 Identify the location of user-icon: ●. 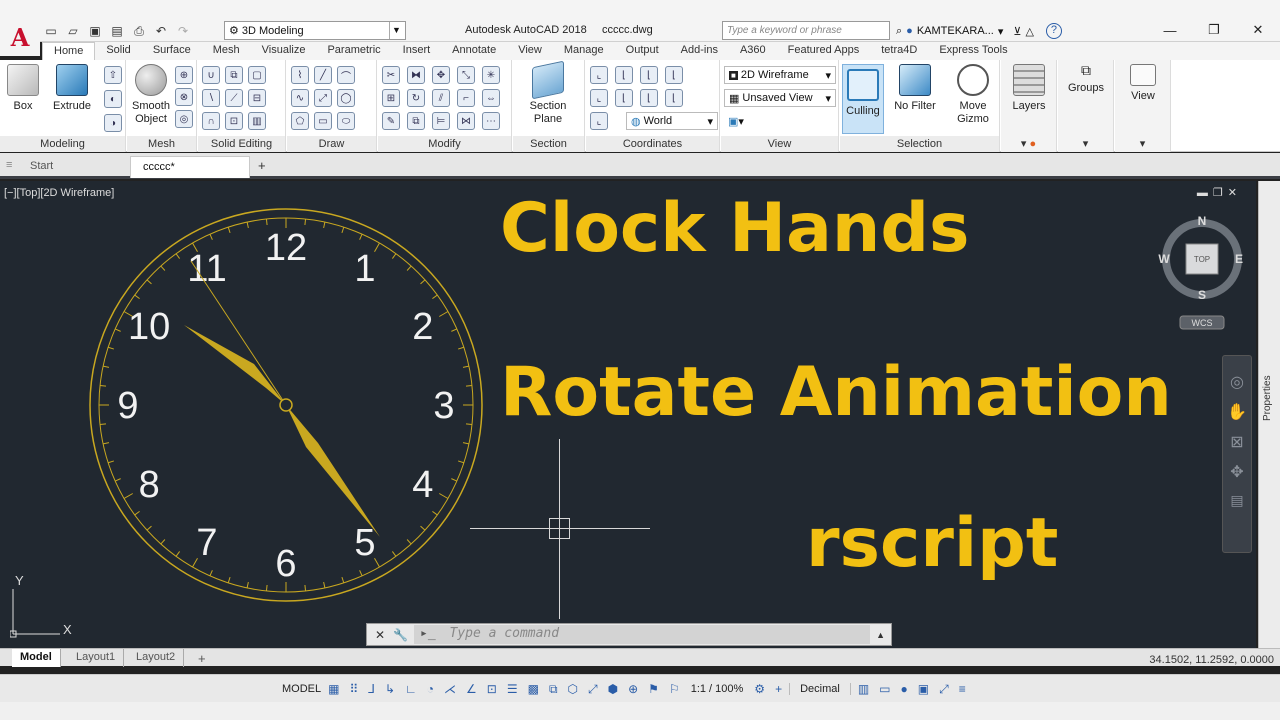
(909, 31).